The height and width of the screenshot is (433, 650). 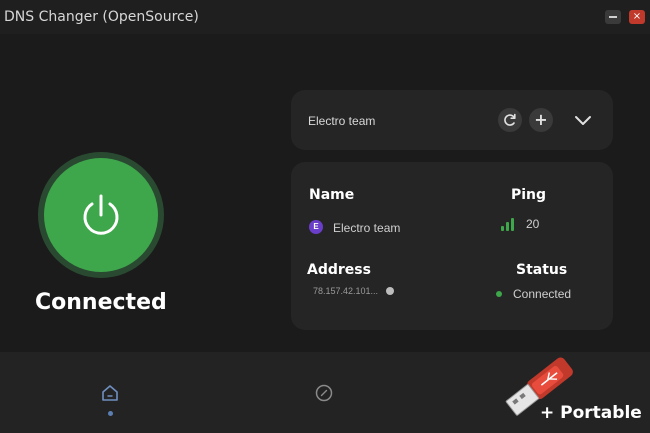 What do you see at coordinates (508, 224) in the screenshot?
I see `signal-icon` at bounding box center [508, 224].